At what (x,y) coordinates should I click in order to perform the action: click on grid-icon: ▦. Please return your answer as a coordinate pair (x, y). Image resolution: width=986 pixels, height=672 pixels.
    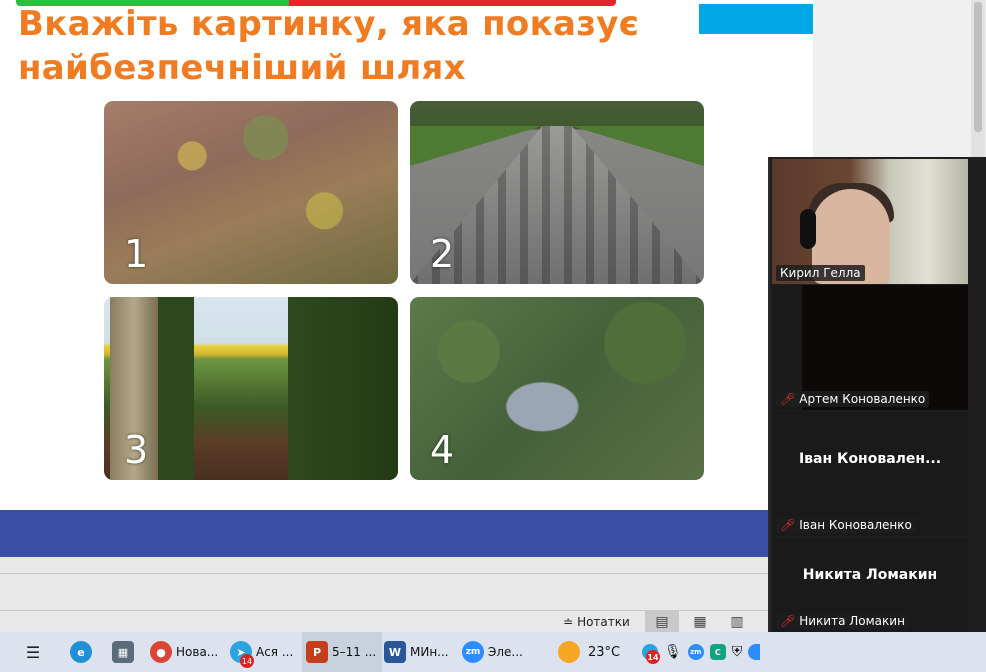
    Looking at the image, I should click on (700, 621).